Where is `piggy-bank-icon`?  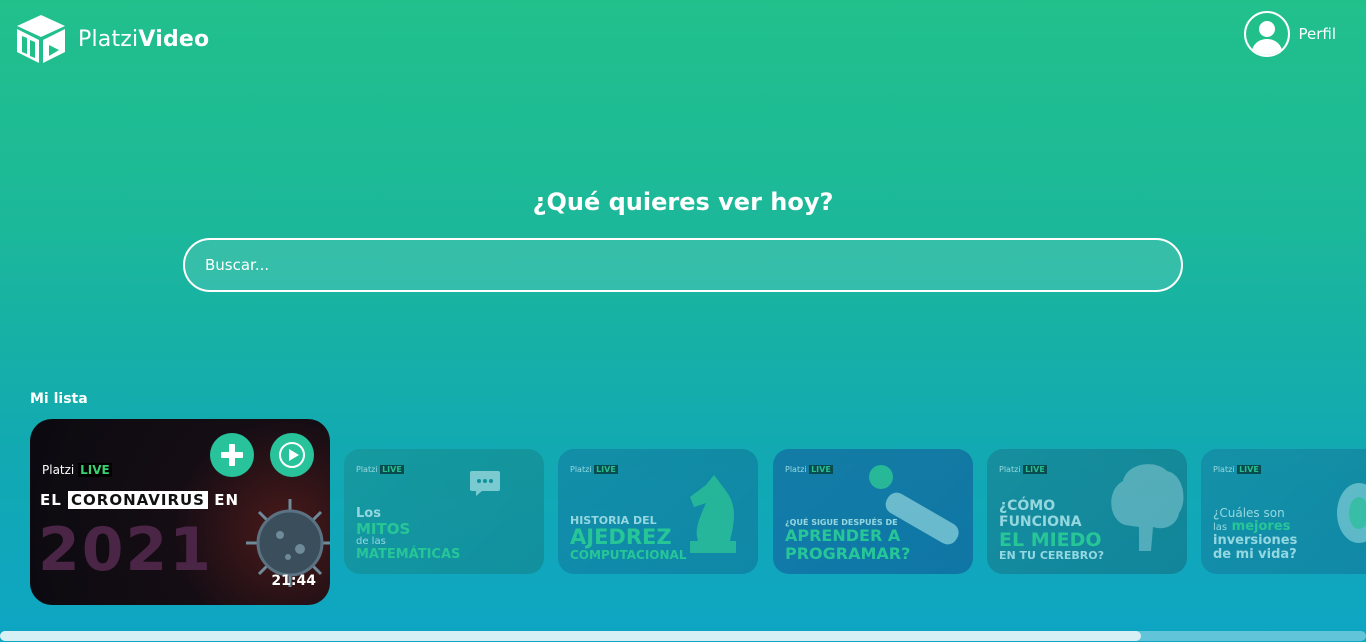 piggy-bank-icon is located at coordinates (1351, 513).